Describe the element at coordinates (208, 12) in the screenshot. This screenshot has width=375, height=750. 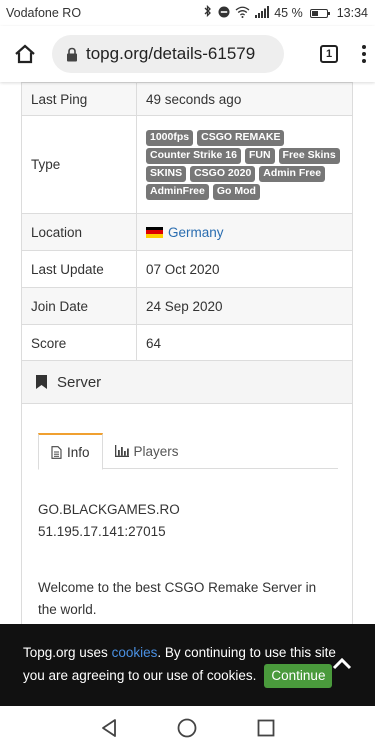
I see `bluetooth-icon` at that location.